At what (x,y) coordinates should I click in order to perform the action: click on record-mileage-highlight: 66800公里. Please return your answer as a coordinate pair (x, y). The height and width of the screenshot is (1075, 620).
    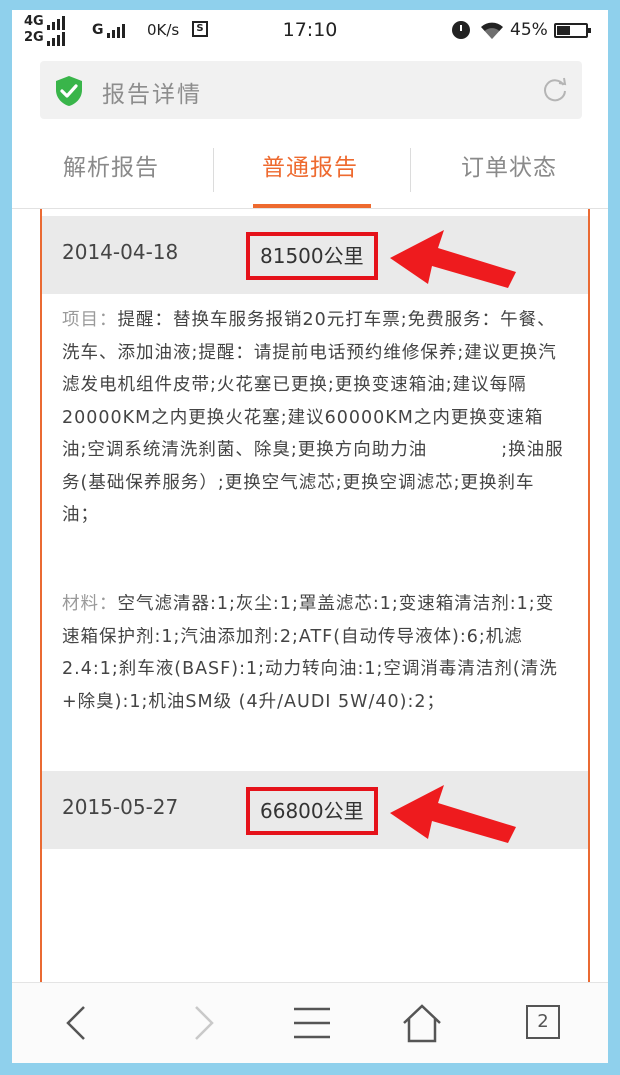
    Looking at the image, I should click on (312, 811).